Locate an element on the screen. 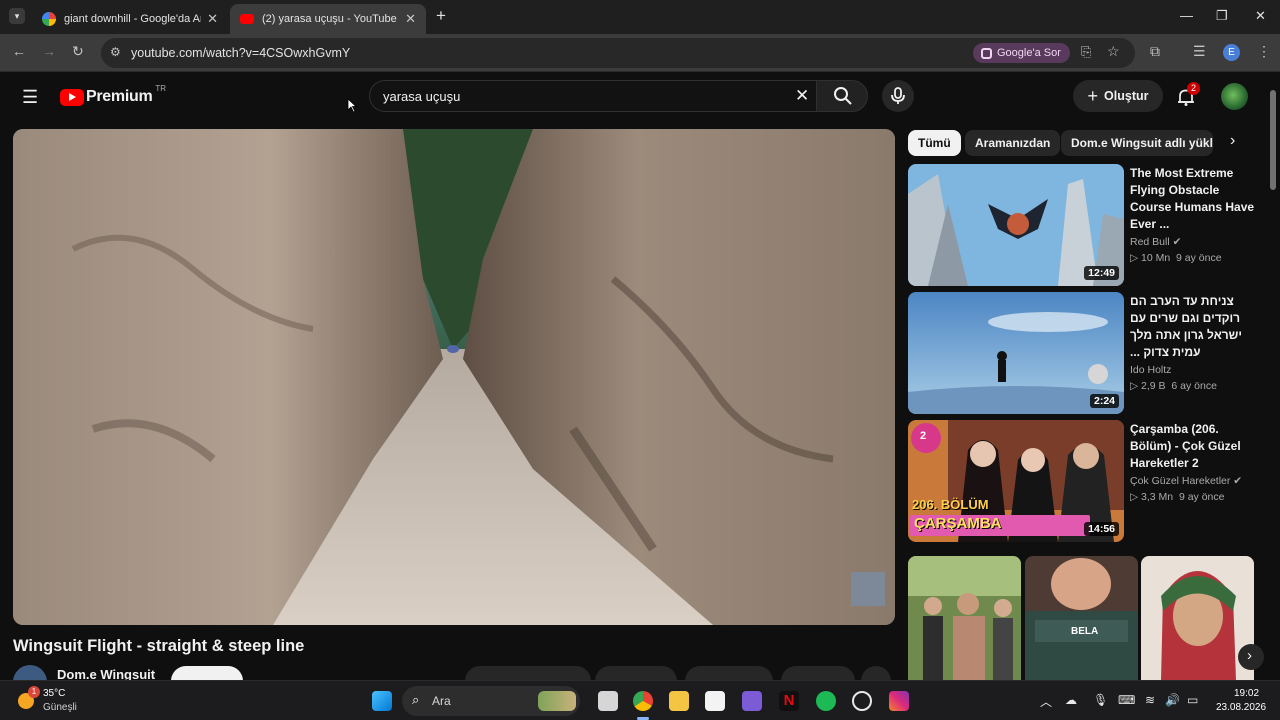 This screenshot has height=720, width=1280. onedrive-icon: ☁ is located at coordinates (1071, 700).